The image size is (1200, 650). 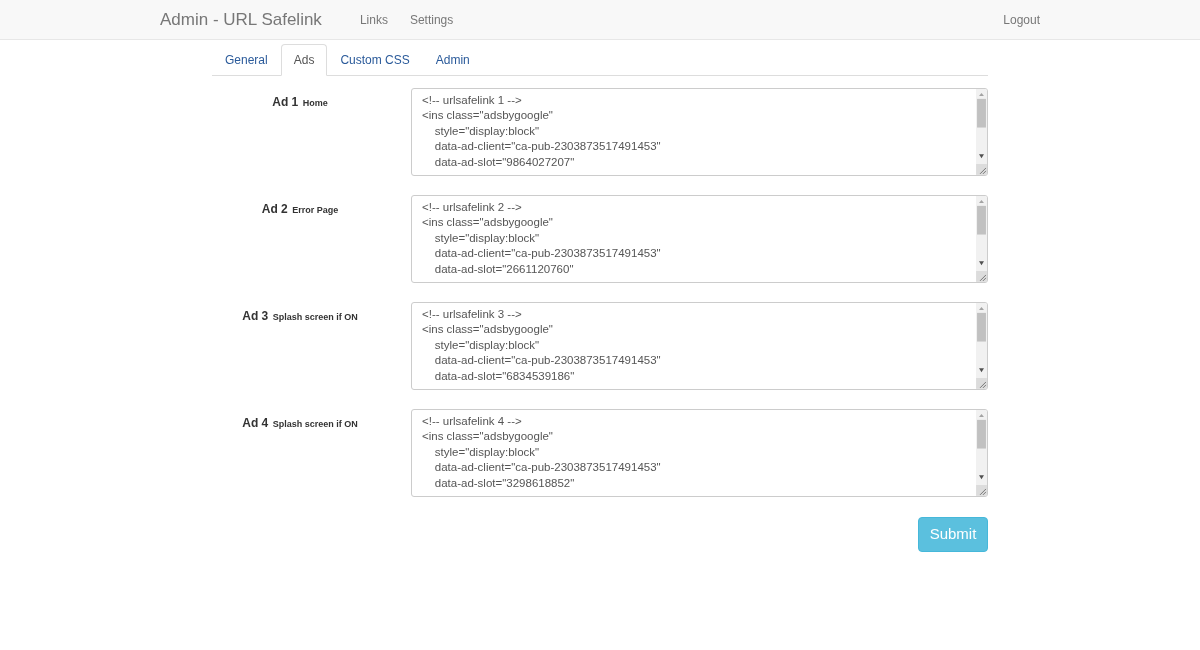 What do you see at coordinates (699, 346) in the screenshot?
I see `code-textarea: <!-- urlsafelink 3 --> <ins class="adsbygoogle" style="display:block" data-ad-client="ca-pub-2303873517491453" data-ad-slot="6834539186"` at bounding box center [699, 346].